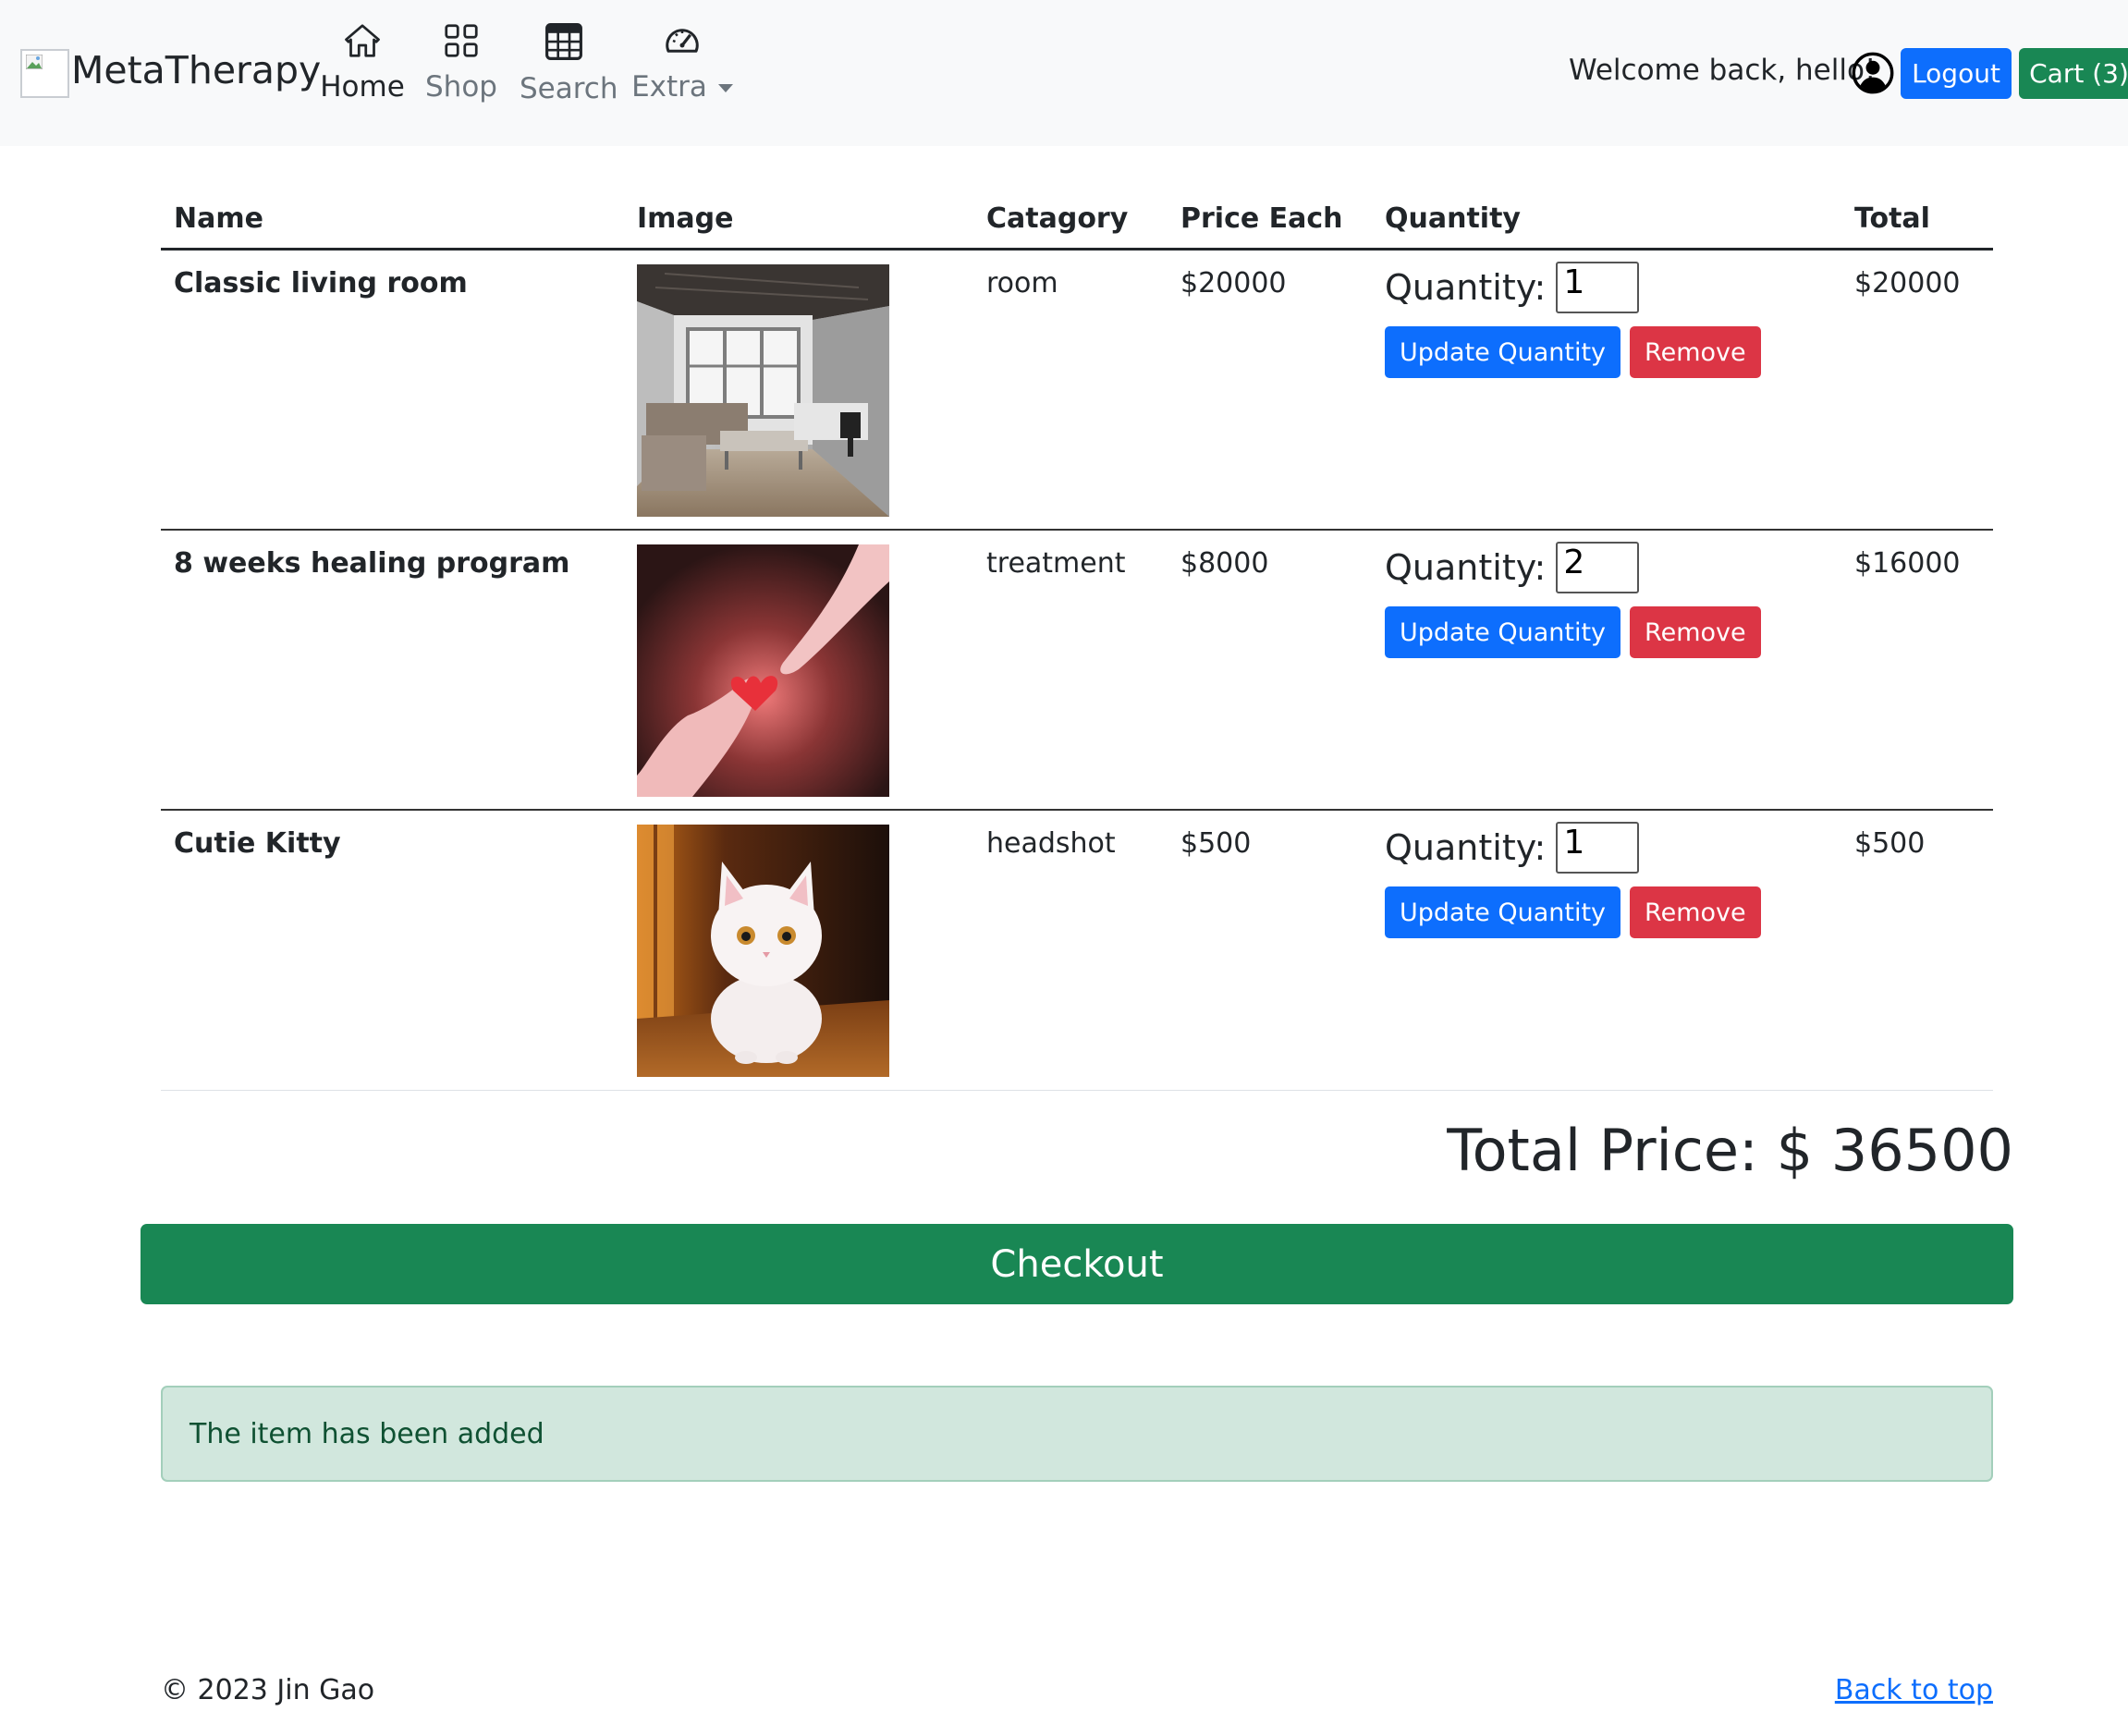  Describe the element at coordinates (685, 218) in the screenshot. I see `header-image: Image` at that location.